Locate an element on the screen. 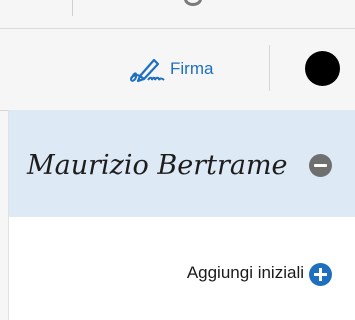 Image resolution: width=355 pixels, height=320 pixels. pen-signature-icon is located at coordinates (147, 70).